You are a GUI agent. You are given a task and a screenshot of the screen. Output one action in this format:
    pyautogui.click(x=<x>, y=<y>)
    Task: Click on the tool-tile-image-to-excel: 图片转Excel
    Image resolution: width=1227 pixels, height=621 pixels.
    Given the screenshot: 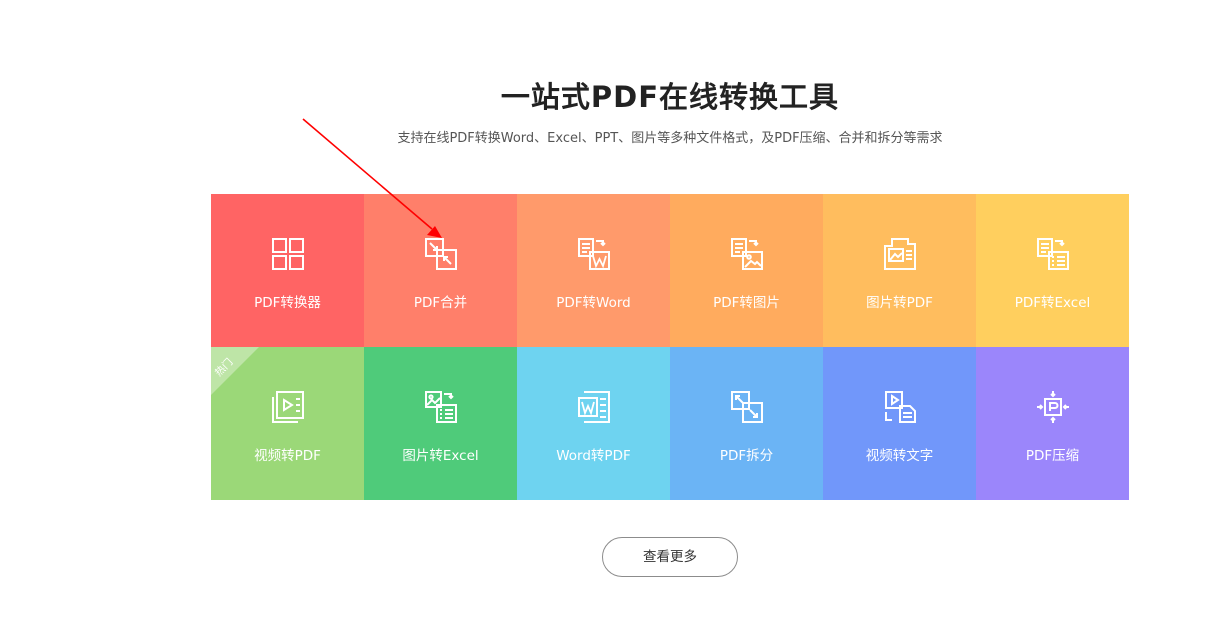 What is the action you would take?
    pyautogui.click(x=440, y=423)
    